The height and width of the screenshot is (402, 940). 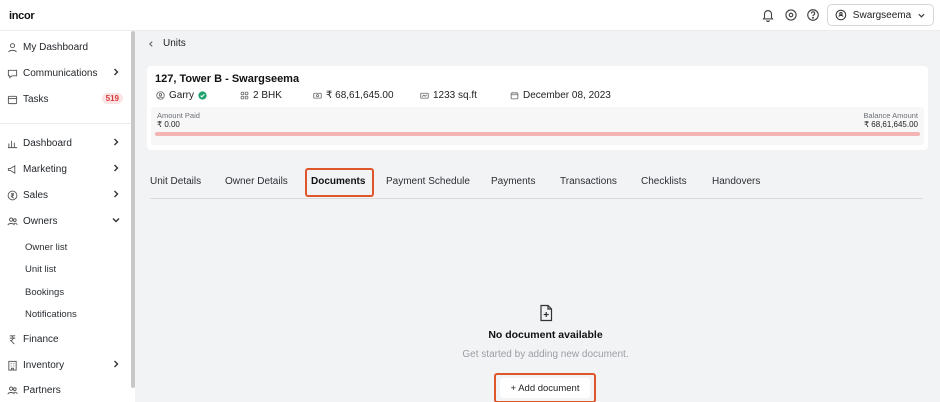 What do you see at coordinates (768, 15) in the screenshot?
I see `bell-icon` at bounding box center [768, 15].